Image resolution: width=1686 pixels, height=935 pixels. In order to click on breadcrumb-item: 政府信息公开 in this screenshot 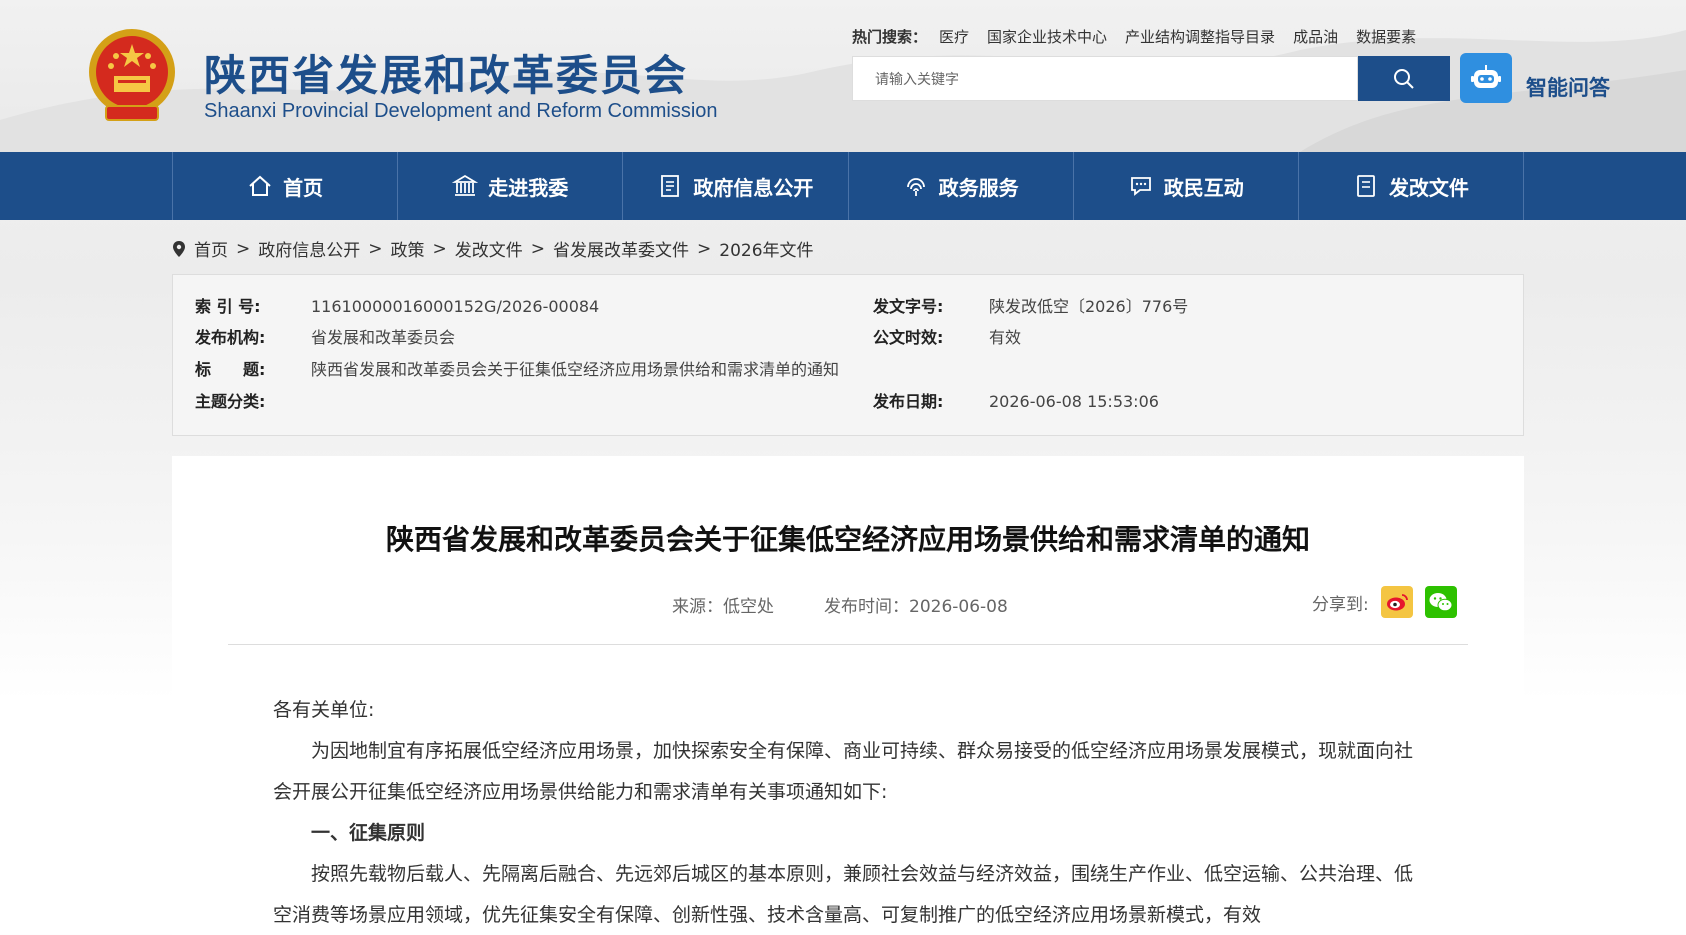, I will do `click(309, 248)`.